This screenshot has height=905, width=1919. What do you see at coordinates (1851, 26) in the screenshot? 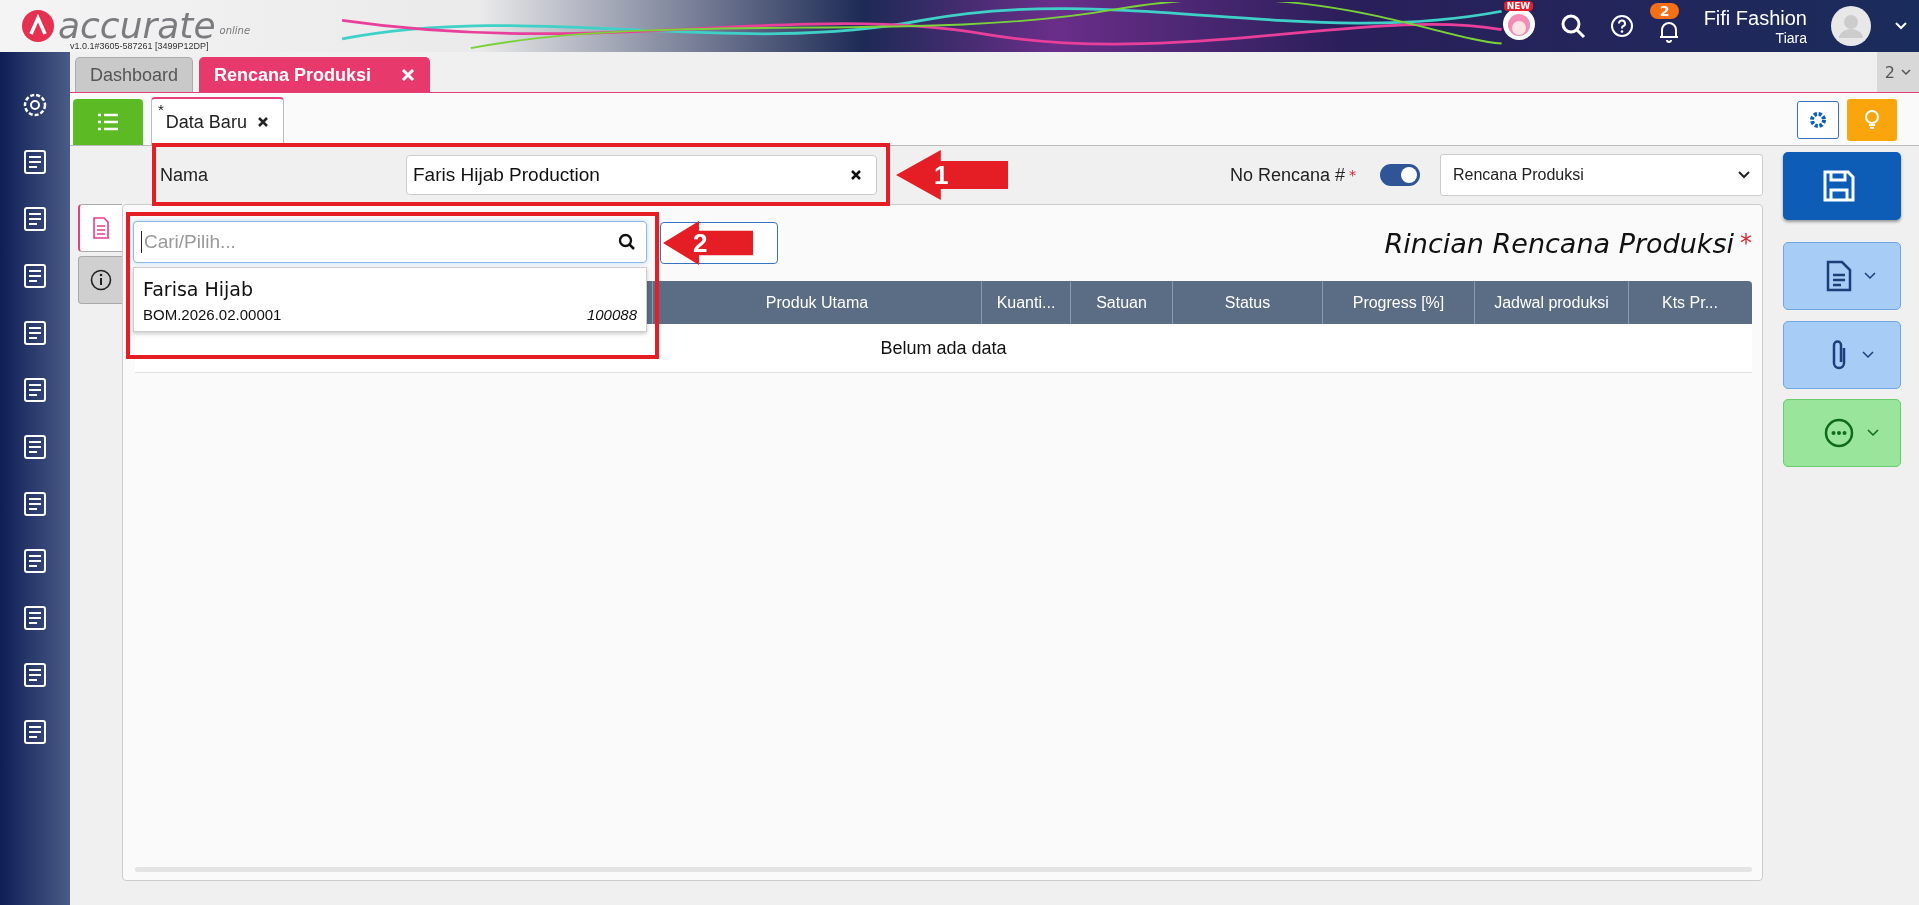
I see `avatar-icon` at bounding box center [1851, 26].